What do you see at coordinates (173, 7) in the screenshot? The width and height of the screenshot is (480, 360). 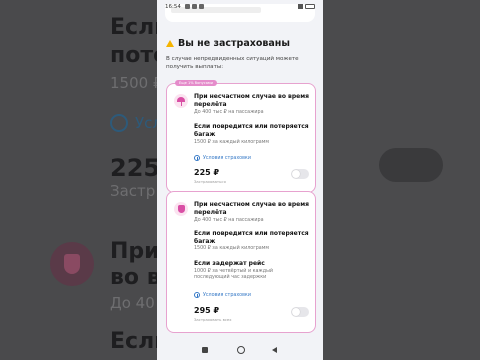 I see `status-time: 16:54` at bounding box center [173, 7].